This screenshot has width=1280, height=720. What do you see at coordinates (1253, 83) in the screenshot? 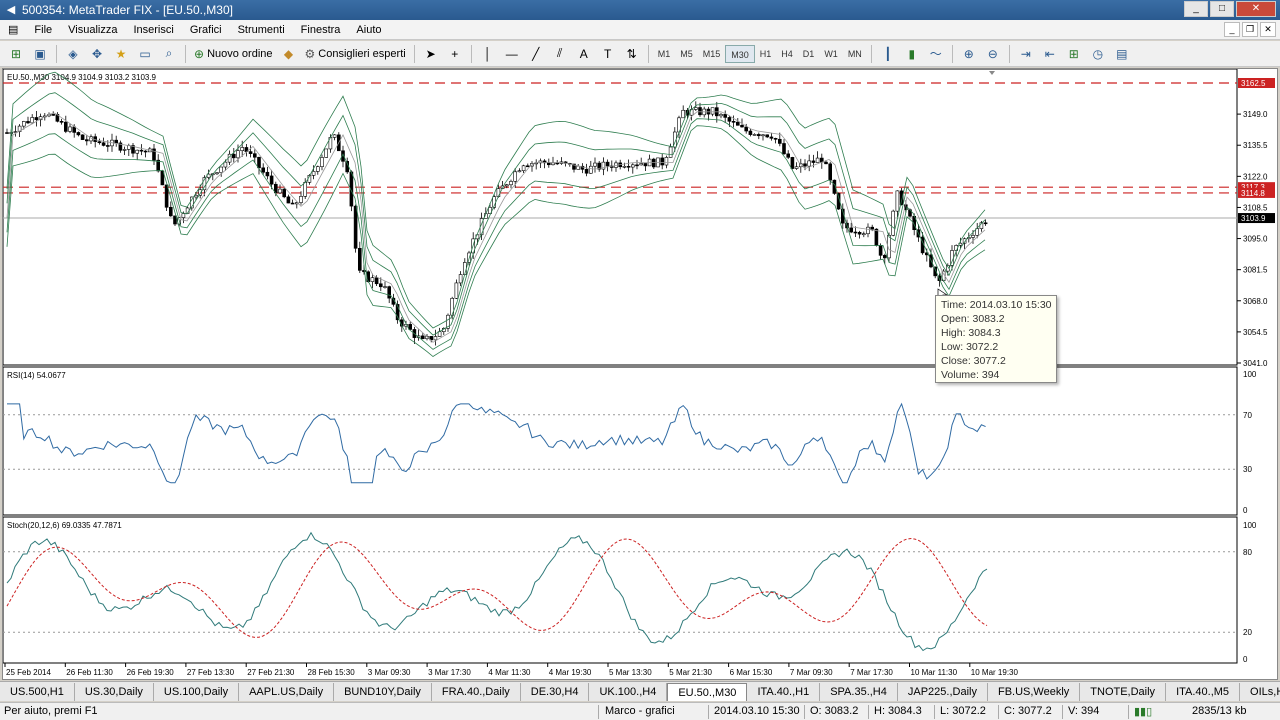
I see `level-label: 3162.5` at bounding box center [1253, 83].